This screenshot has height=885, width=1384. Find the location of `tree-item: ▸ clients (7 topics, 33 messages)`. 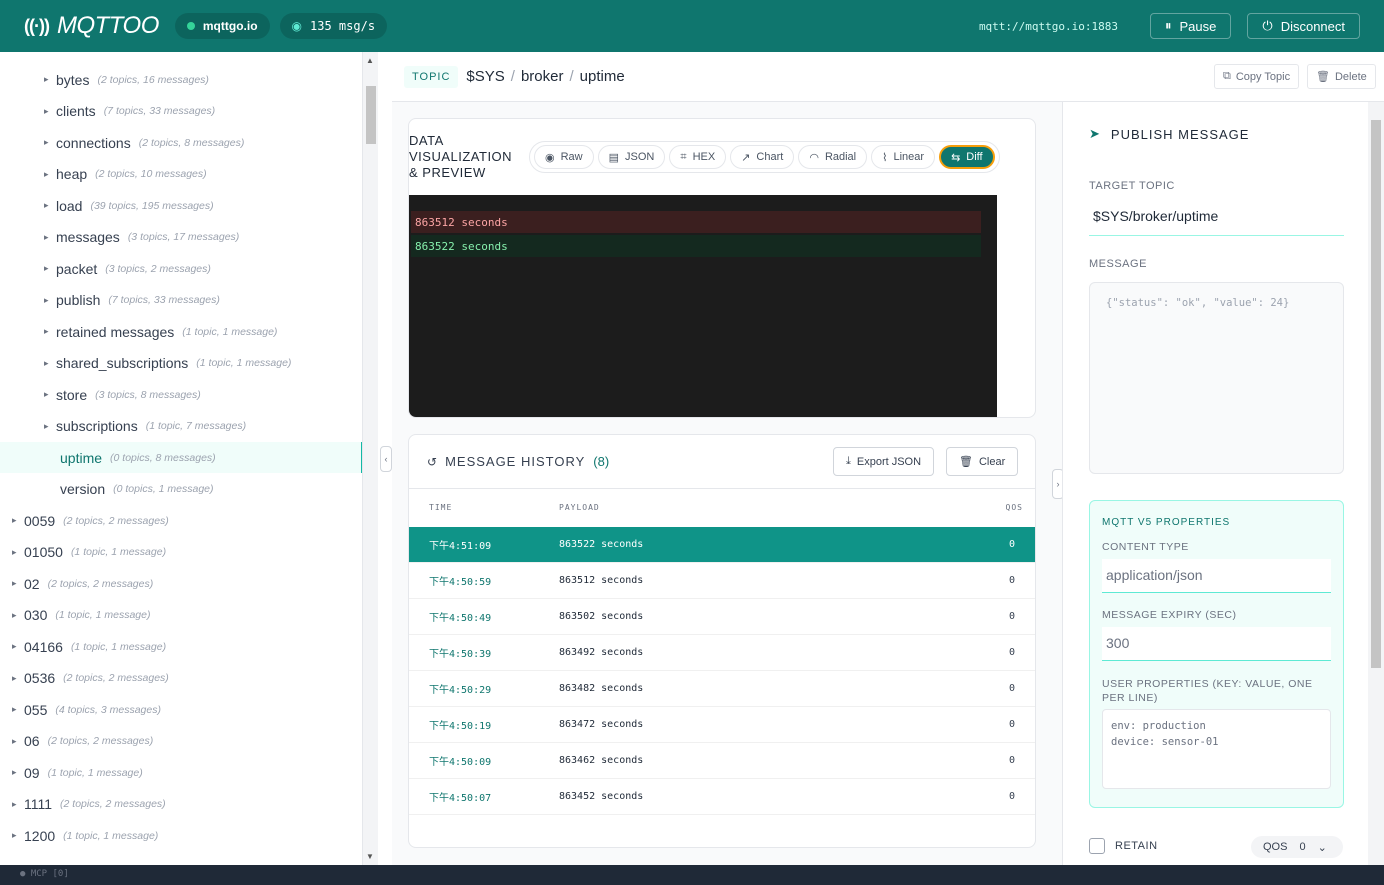

tree-item: ▸ clients (7 topics, 33 messages) is located at coordinates (181, 111).